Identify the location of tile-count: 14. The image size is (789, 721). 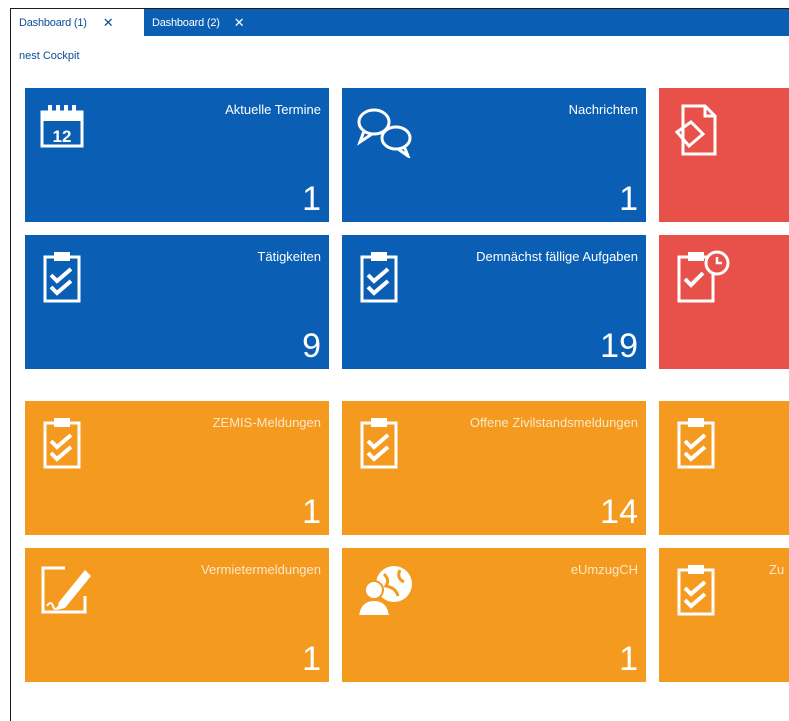
(619, 512).